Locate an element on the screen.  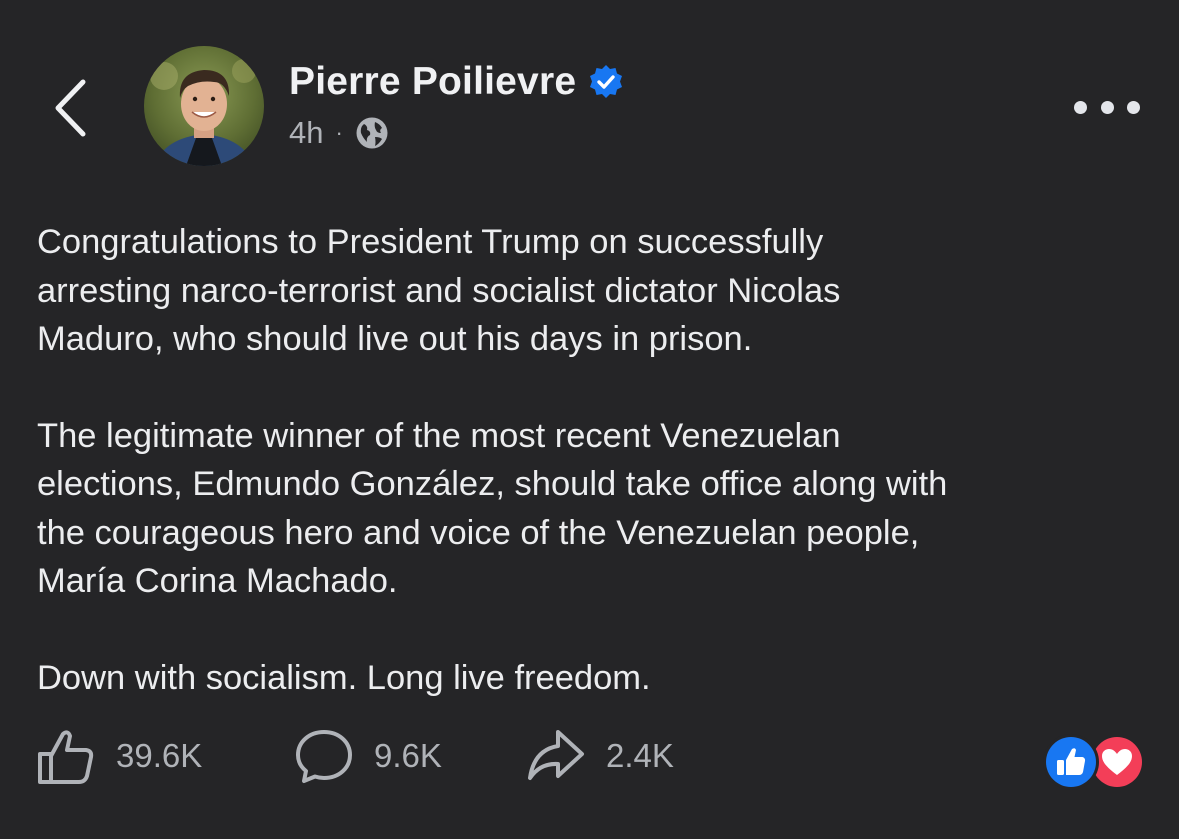
like-reaction-icon is located at coordinates (1071, 762).